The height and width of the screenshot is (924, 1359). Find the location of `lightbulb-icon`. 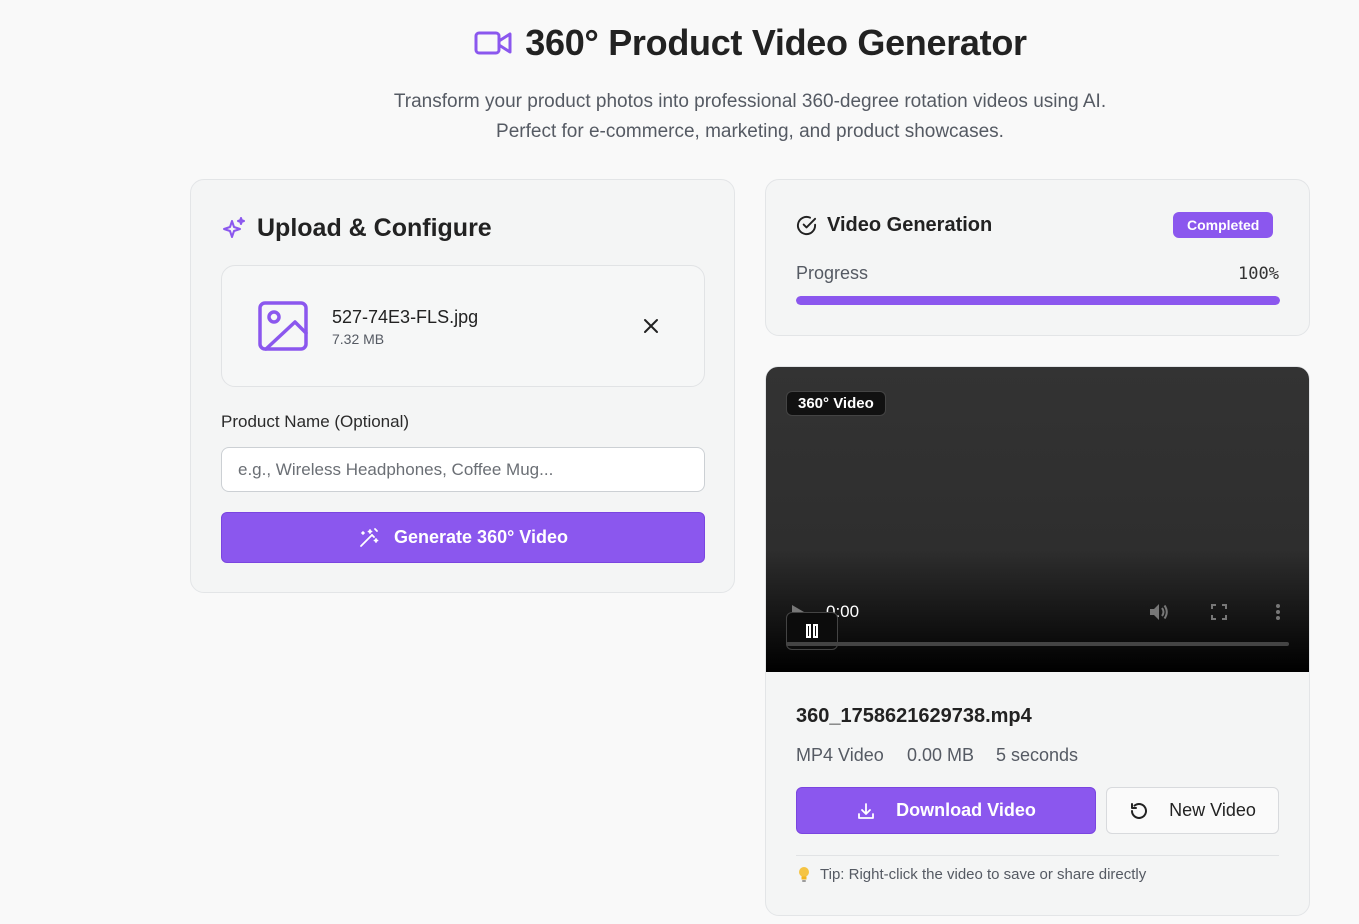

lightbulb-icon is located at coordinates (804, 874).